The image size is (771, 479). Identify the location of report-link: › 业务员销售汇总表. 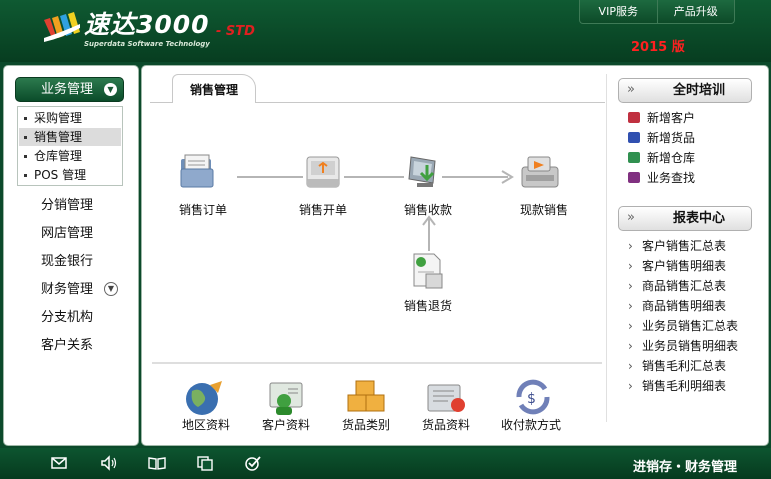
(683, 326).